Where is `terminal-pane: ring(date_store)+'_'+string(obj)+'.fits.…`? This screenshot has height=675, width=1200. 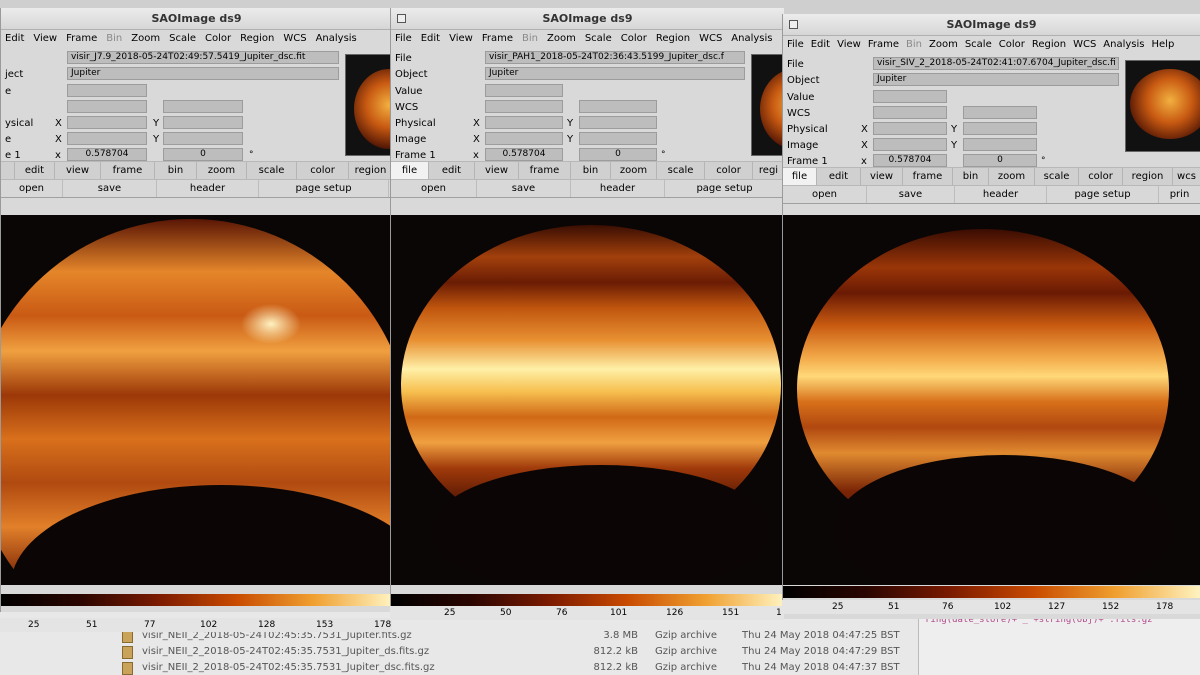 terminal-pane: ring(date_store)+'_'+string(obj)+'.fits.… is located at coordinates (1059, 643).